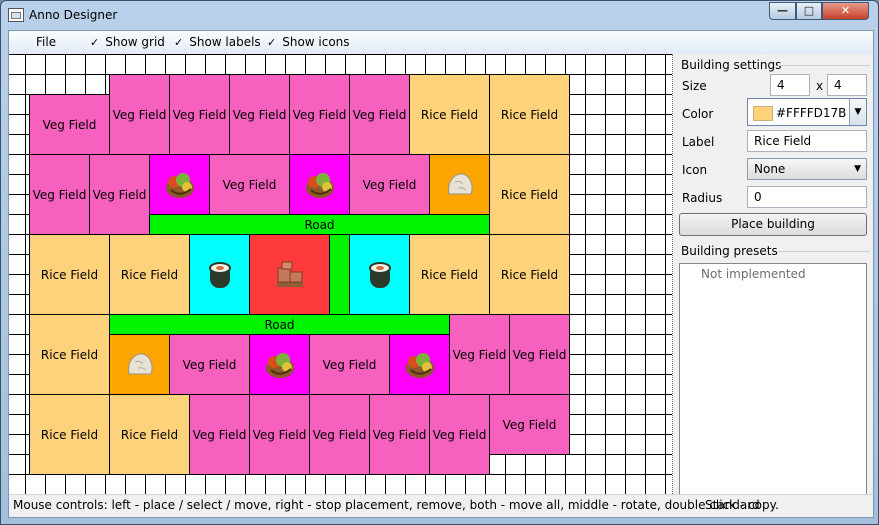 The height and width of the screenshot is (525, 879). What do you see at coordinates (698, 142) in the screenshot?
I see `label-label: Label` at bounding box center [698, 142].